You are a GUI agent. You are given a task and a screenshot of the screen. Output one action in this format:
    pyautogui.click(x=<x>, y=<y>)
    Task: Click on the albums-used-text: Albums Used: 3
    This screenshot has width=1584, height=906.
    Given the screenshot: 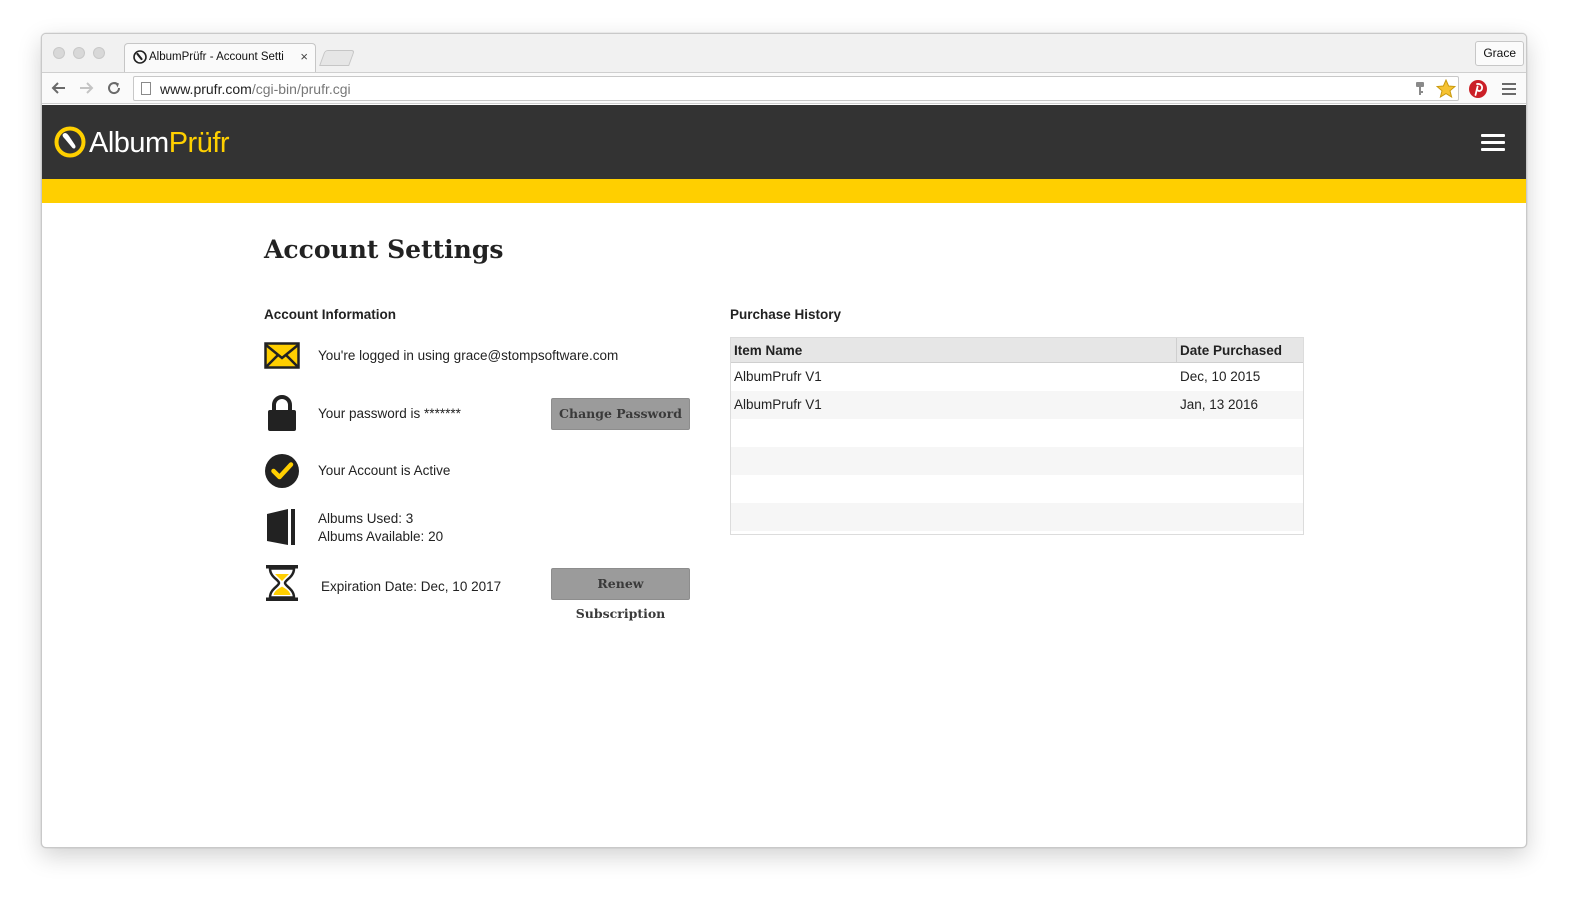 What is the action you would take?
    pyautogui.click(x=366, y=518)
    